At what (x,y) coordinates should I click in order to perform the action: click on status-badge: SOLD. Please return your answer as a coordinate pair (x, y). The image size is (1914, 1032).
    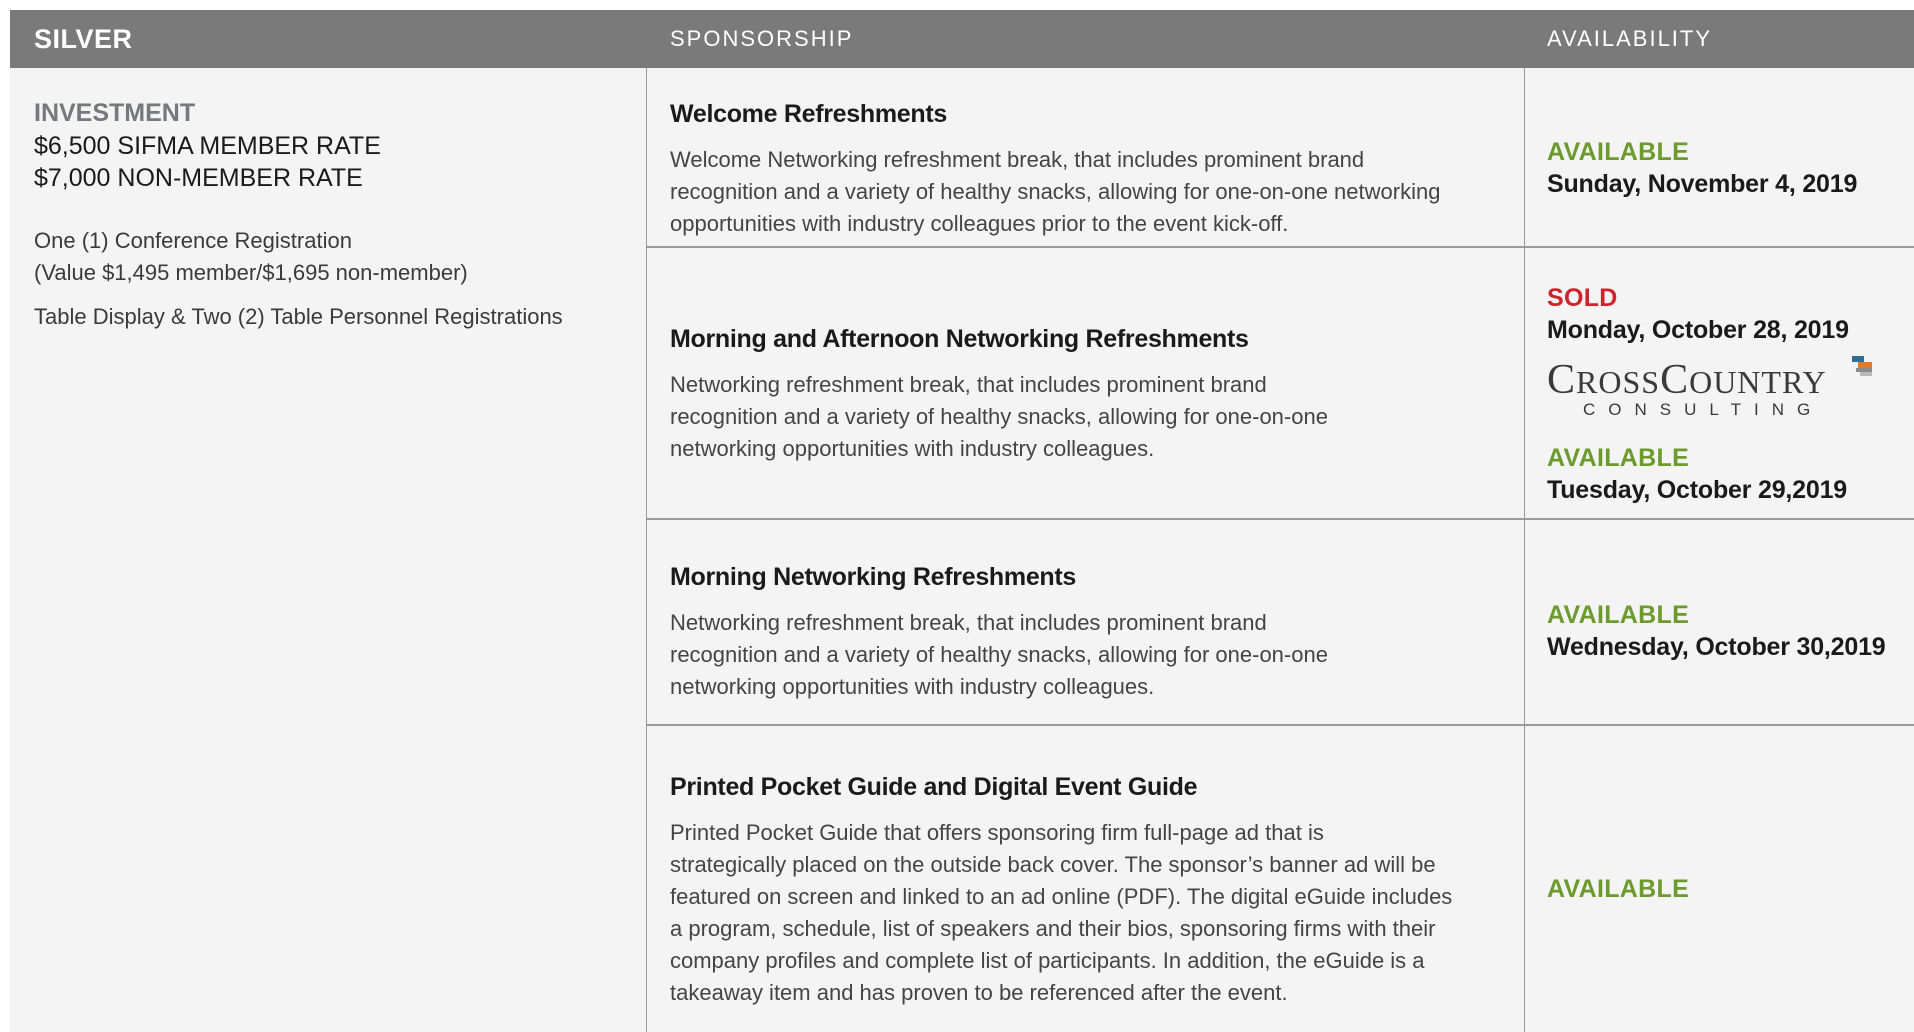
    Looking at the image, I should click on (1582, 298).